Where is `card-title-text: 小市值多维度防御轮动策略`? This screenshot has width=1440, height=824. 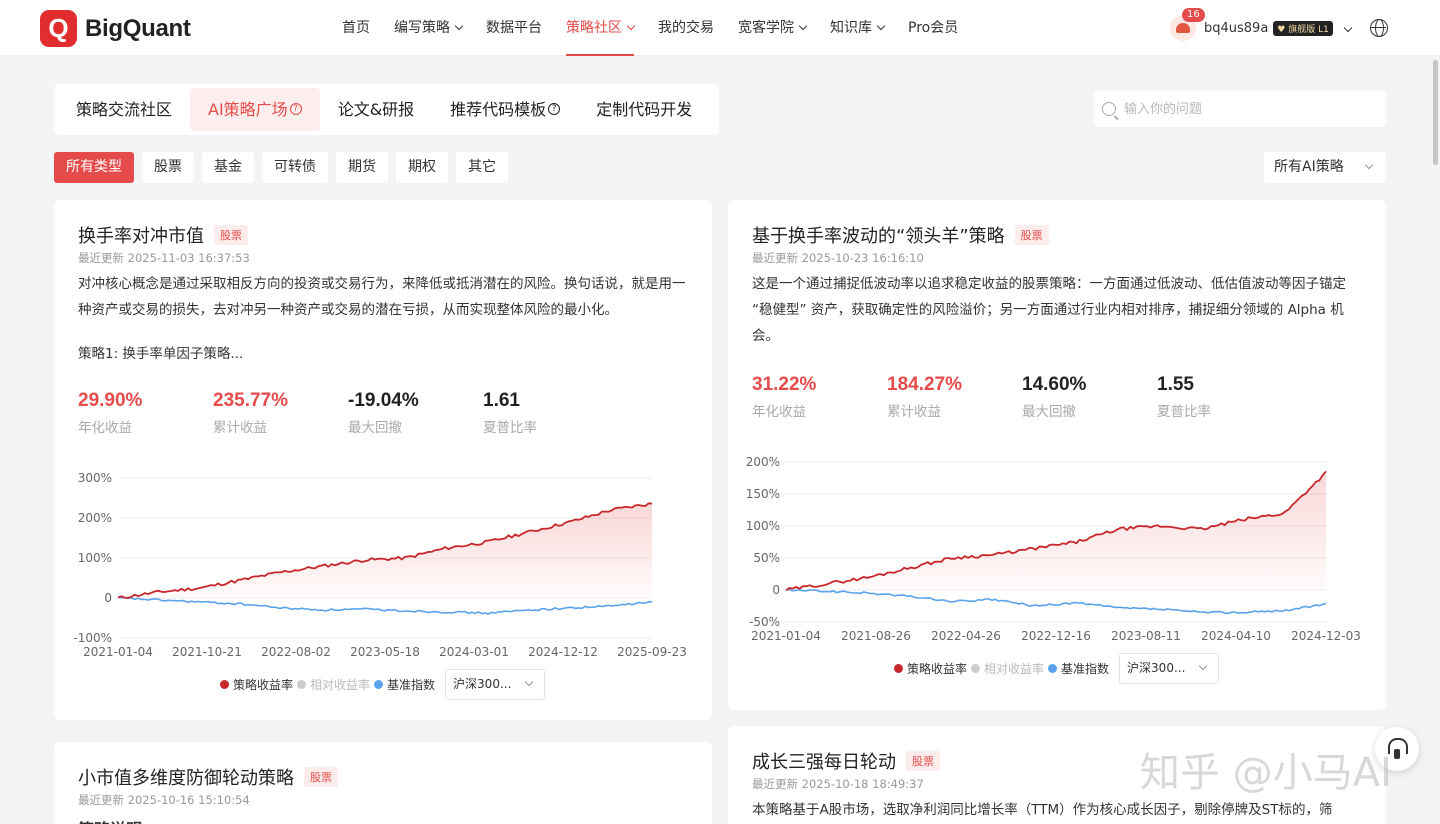 card-title-text: 小市值多维度防御轮动策略 is located at coordinates (186, 778).